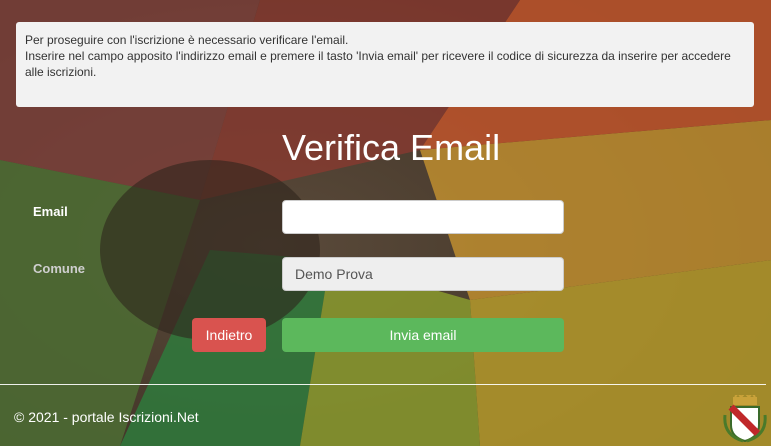 The image size is (771, 446). Describe the element at coordinates (391, 147) in the screenshot. I see `page-title: Verifica Email` at that location.